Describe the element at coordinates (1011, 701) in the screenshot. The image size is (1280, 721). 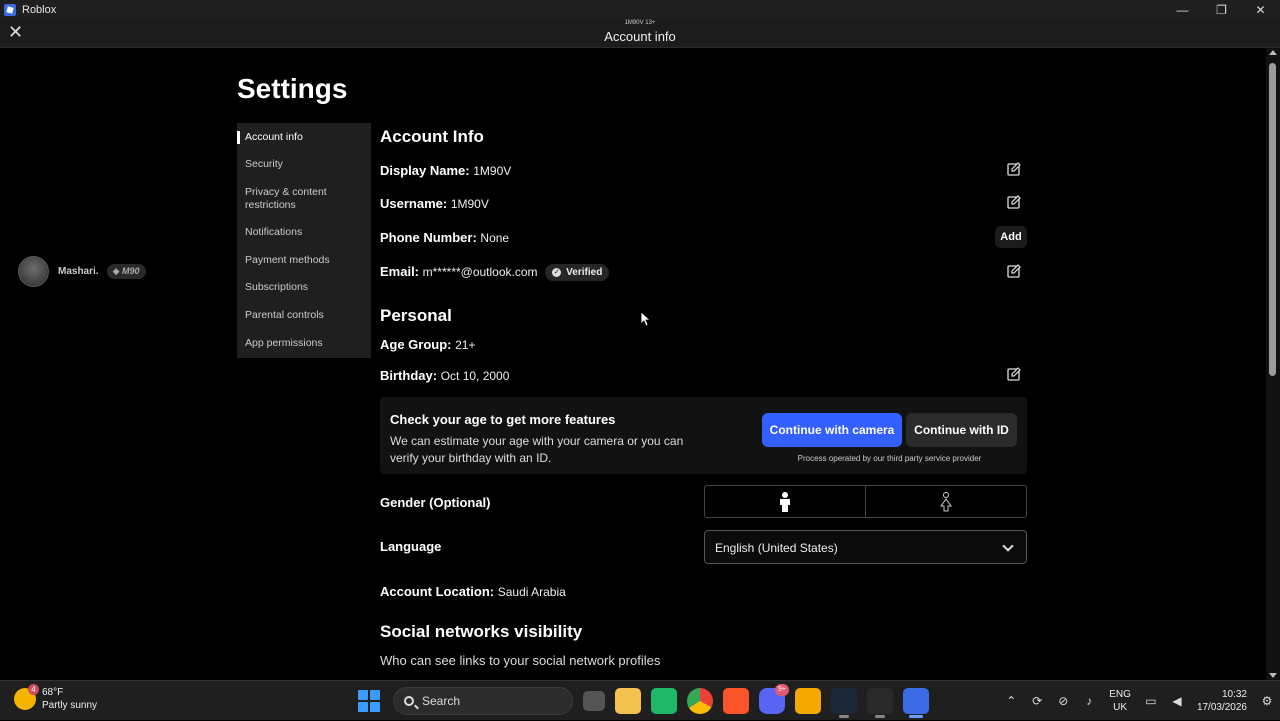
I see `chevron-up-icon: ⌃` at that location.